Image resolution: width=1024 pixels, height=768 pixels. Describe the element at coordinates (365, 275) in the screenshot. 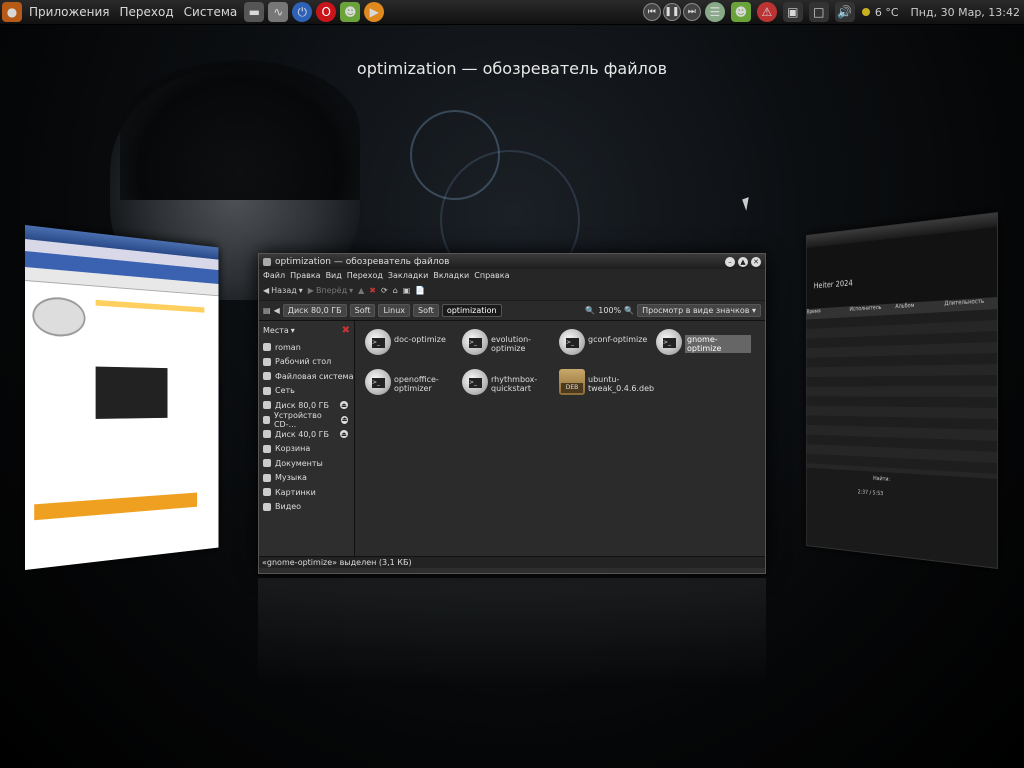

I see `menu-go: Переход` at that location.